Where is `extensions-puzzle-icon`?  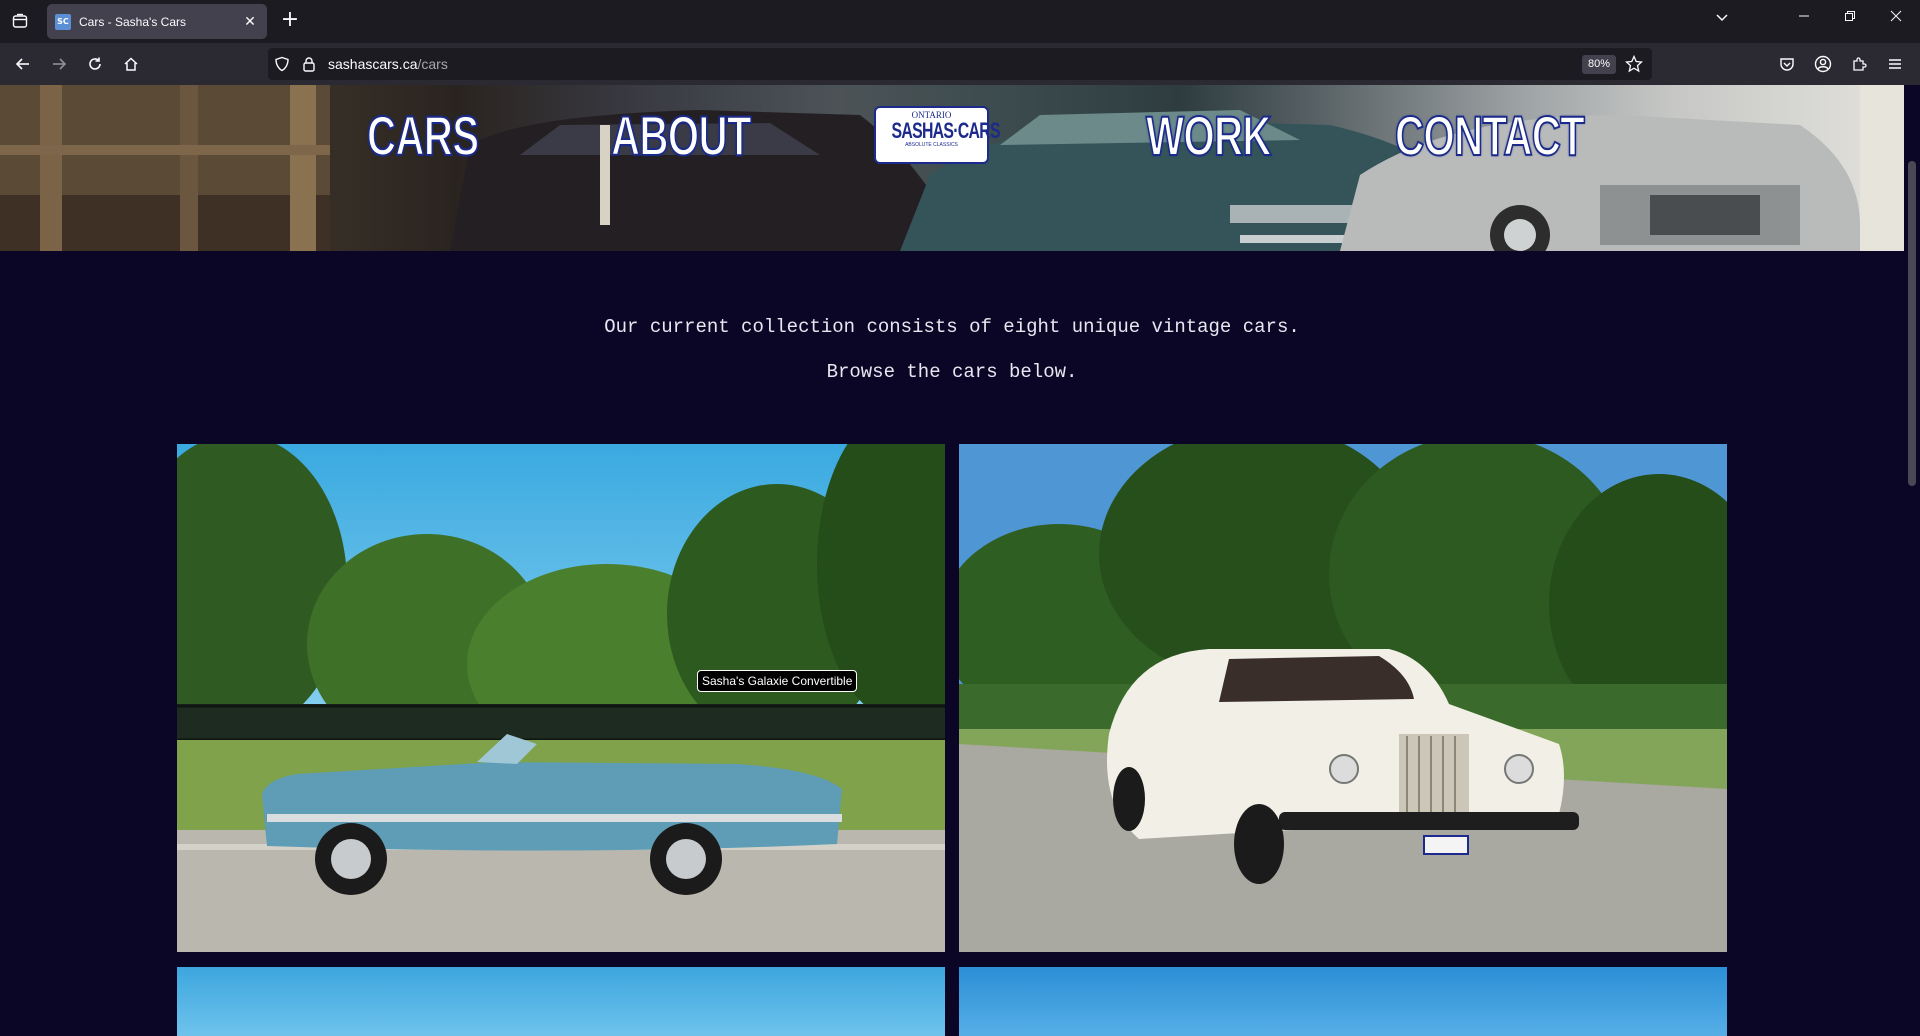
extensions-puzzle-icon is located at coordinates (1859, 64).